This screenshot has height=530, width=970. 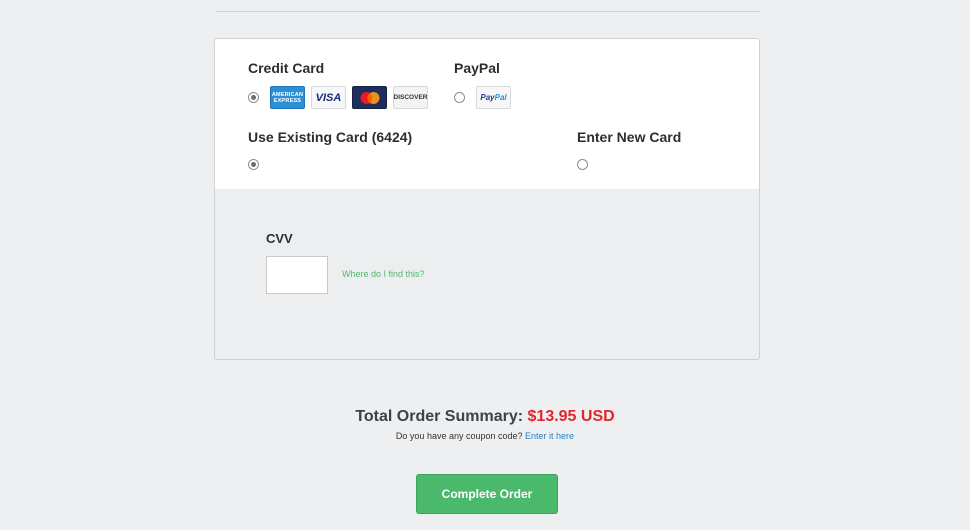 I want to click on total-order-summary: Total Order Summary: $13.95 USD, so click(x=485, y=417).